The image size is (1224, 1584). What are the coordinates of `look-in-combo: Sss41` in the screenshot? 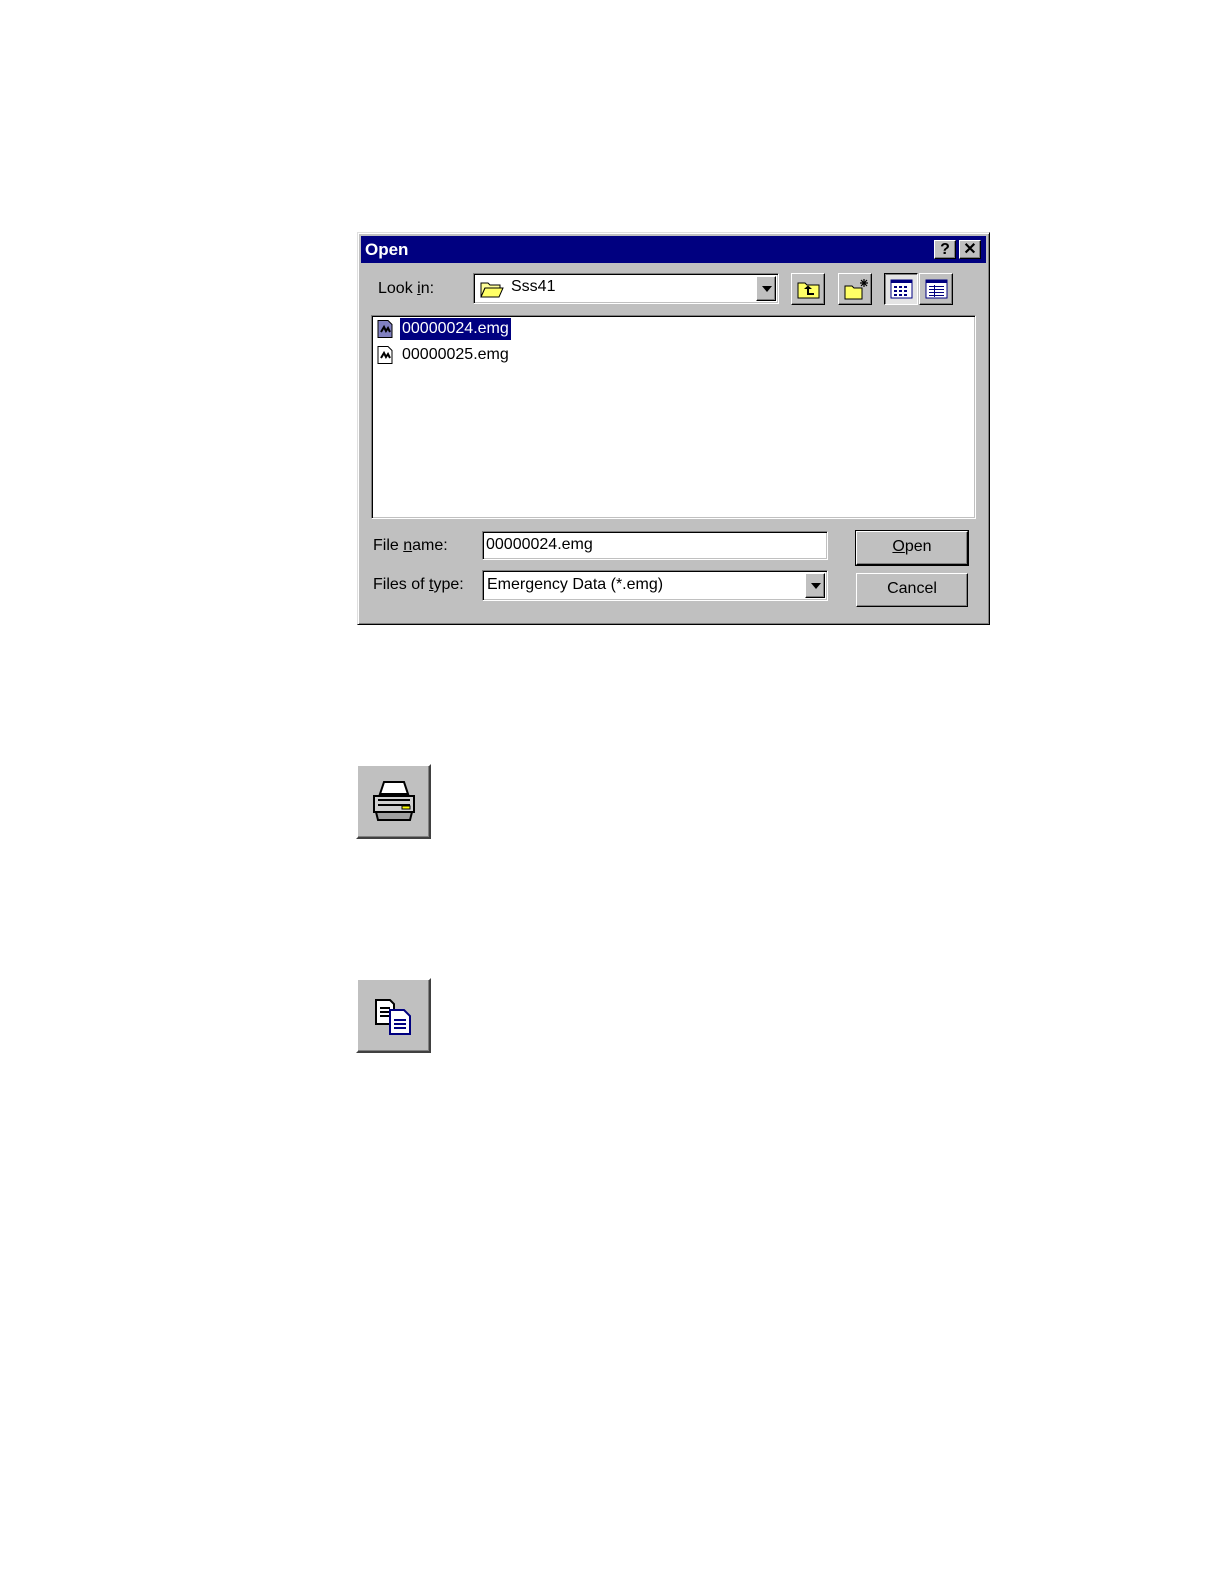 It's located at (626, 288).